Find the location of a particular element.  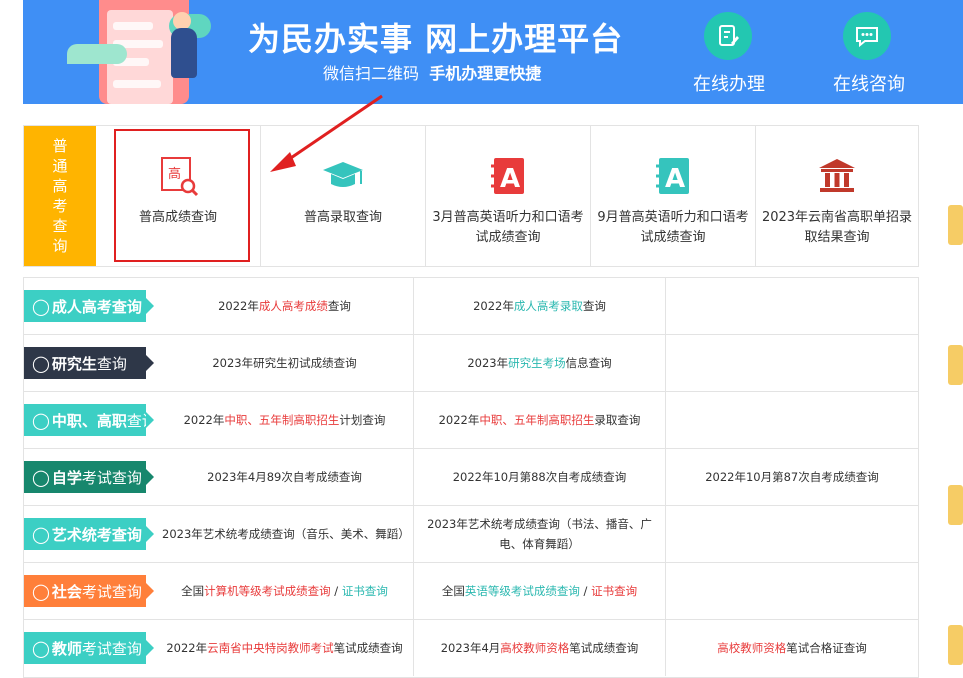

query-link: 2022年10月第87次自考成绩查询 is located at coordinates (792, 477).